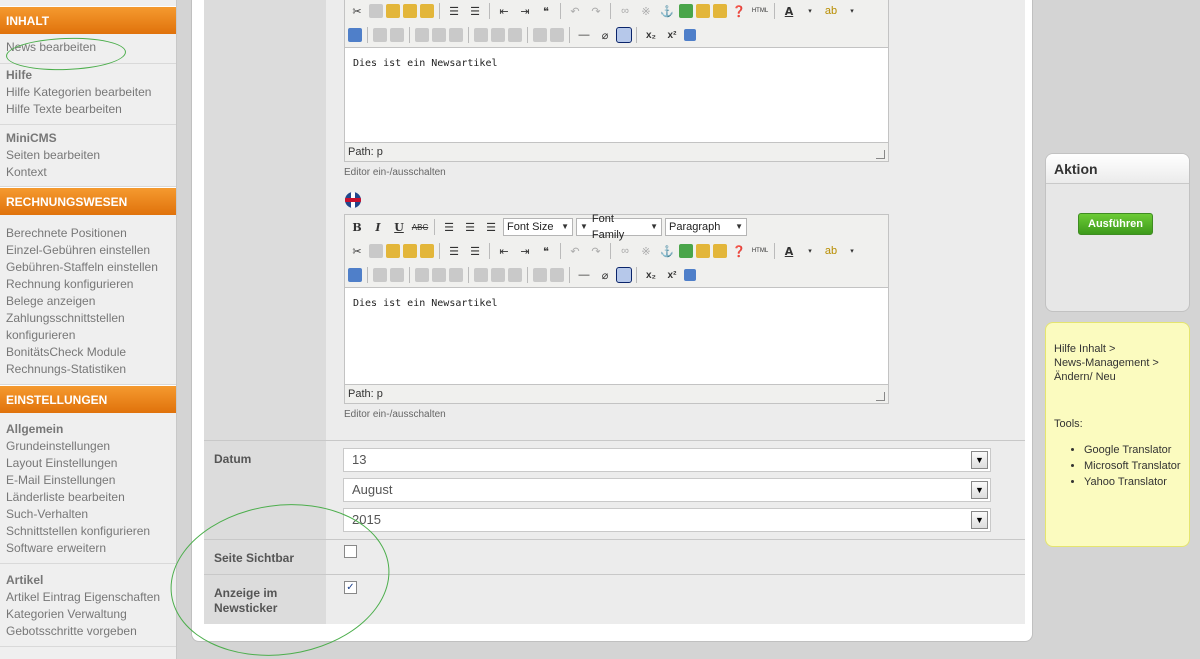 The height and width of the screenshot is (659, 1200). I want to click on merge-cells-icon, so click(557, 275).